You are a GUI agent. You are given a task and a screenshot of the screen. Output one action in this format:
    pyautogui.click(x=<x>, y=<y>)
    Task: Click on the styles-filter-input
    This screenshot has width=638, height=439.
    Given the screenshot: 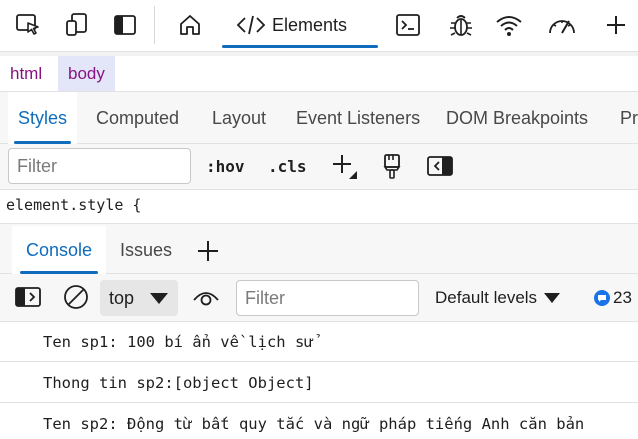 What is the action you would take?
    pyautogui.click(x=99, y=166)
    